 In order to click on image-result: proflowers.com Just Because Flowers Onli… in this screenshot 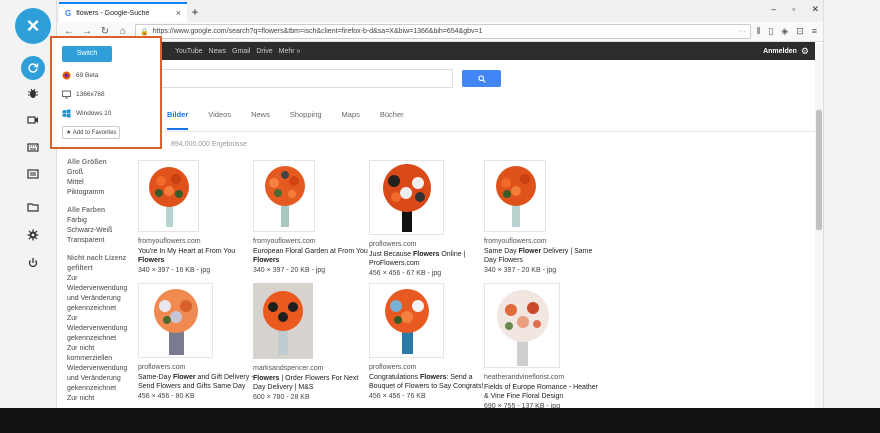, I will do `click(428, 219)`.